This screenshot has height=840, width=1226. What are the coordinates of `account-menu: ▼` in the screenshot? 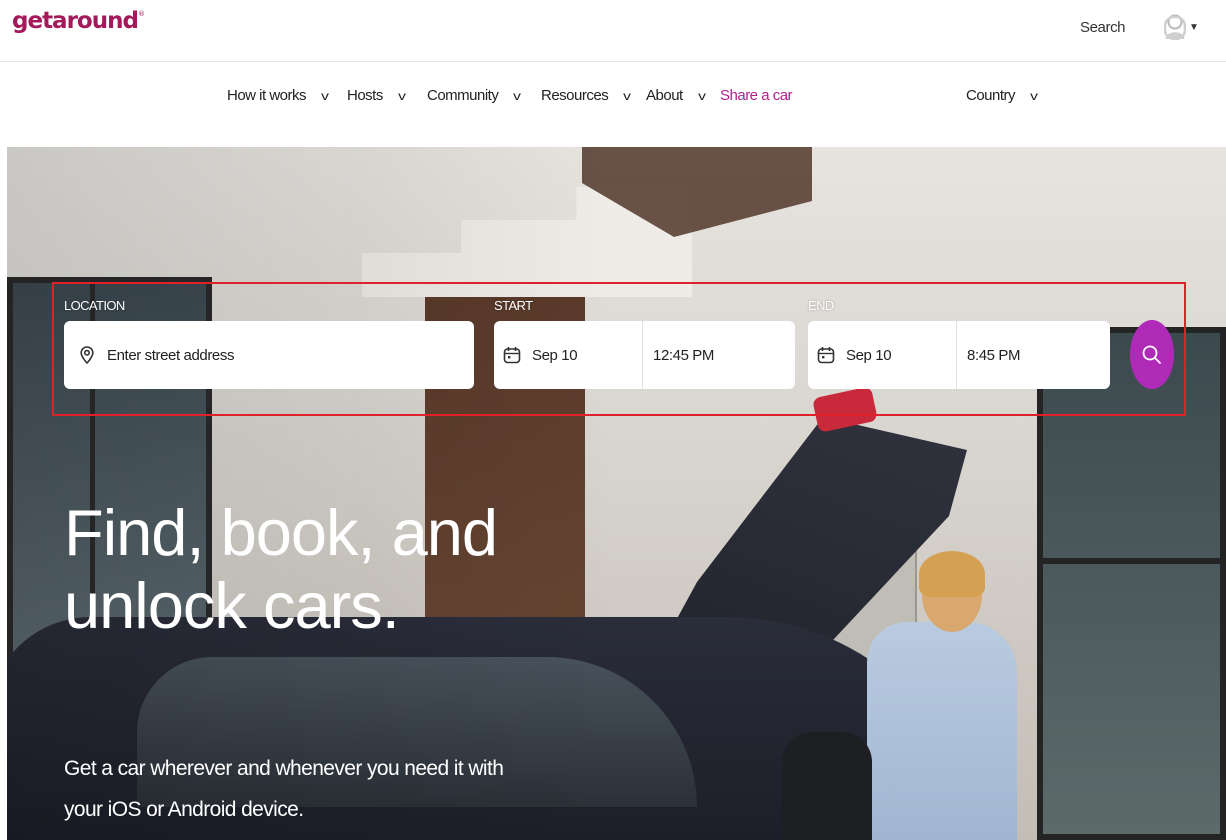 It's located at (1181, 27).